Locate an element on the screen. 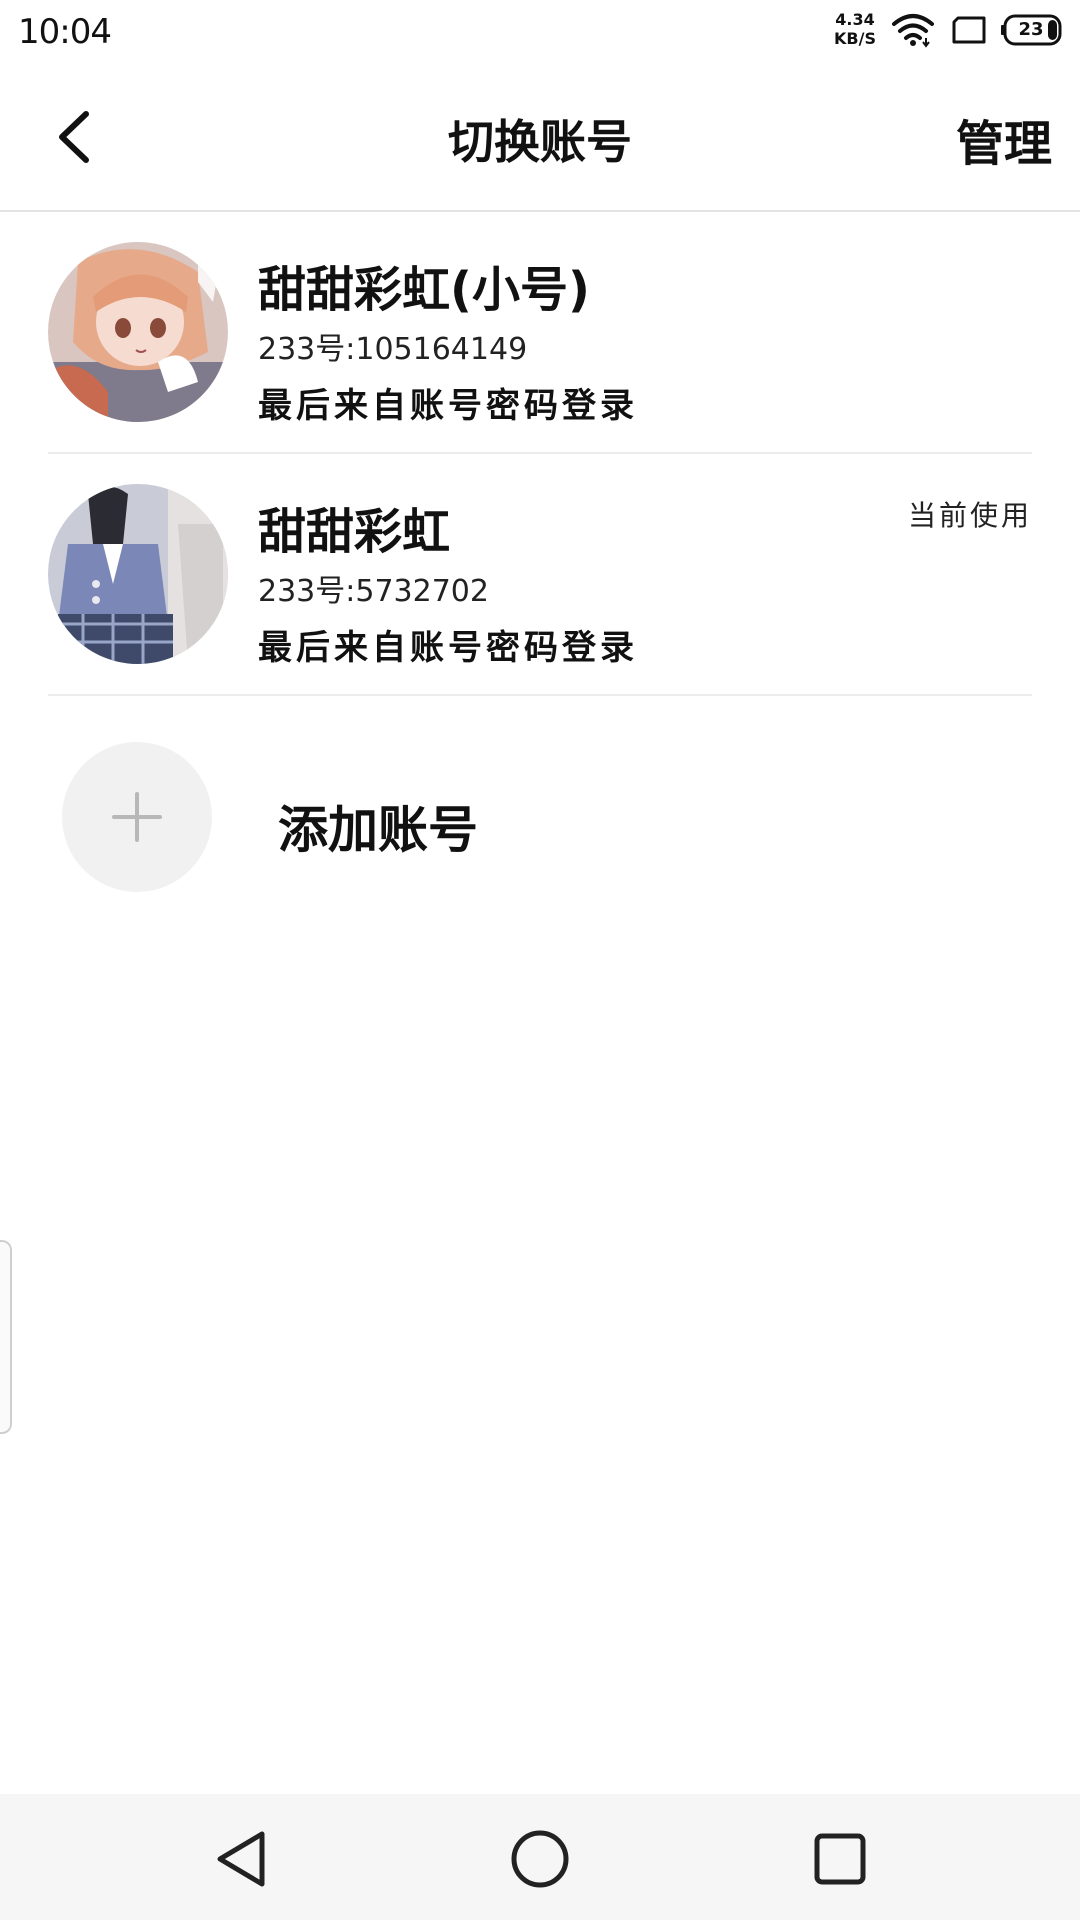 Image resolution: width=1080 pixels, height=1920 pixels. system-navigation-bar is located at coordinates (540, 1857).